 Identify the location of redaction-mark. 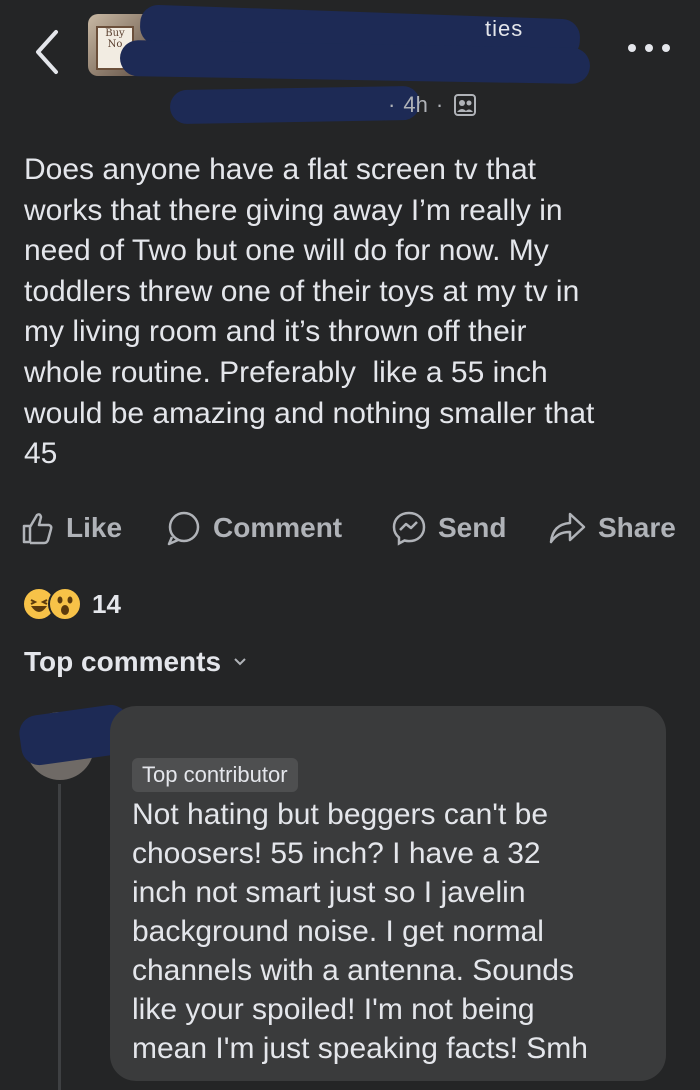
(355, 62).